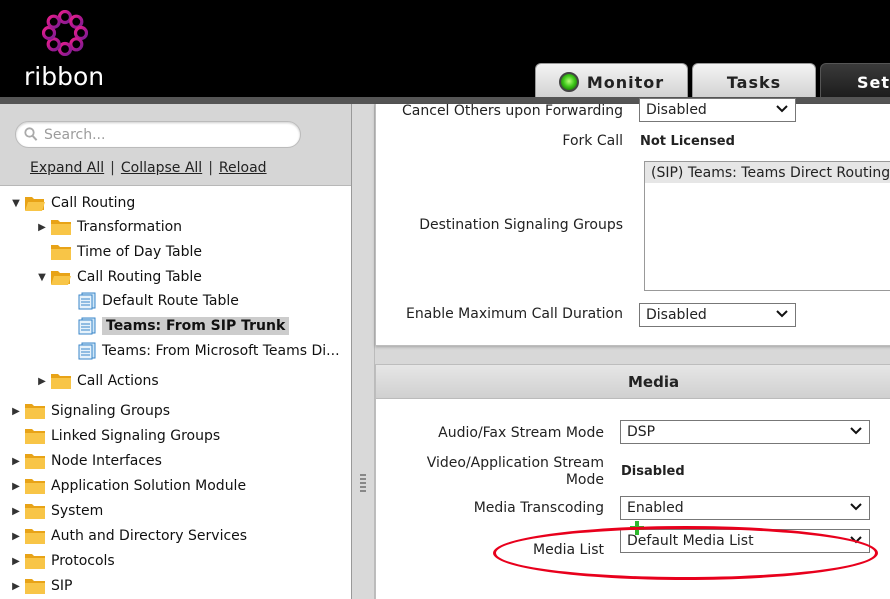 The height and width of the screenshot is (599, 890). What do you see at coordinates (676, 315) in the screenshot?
I see `max-call-duration-value: Disabled` at bounding box center [676, 315].